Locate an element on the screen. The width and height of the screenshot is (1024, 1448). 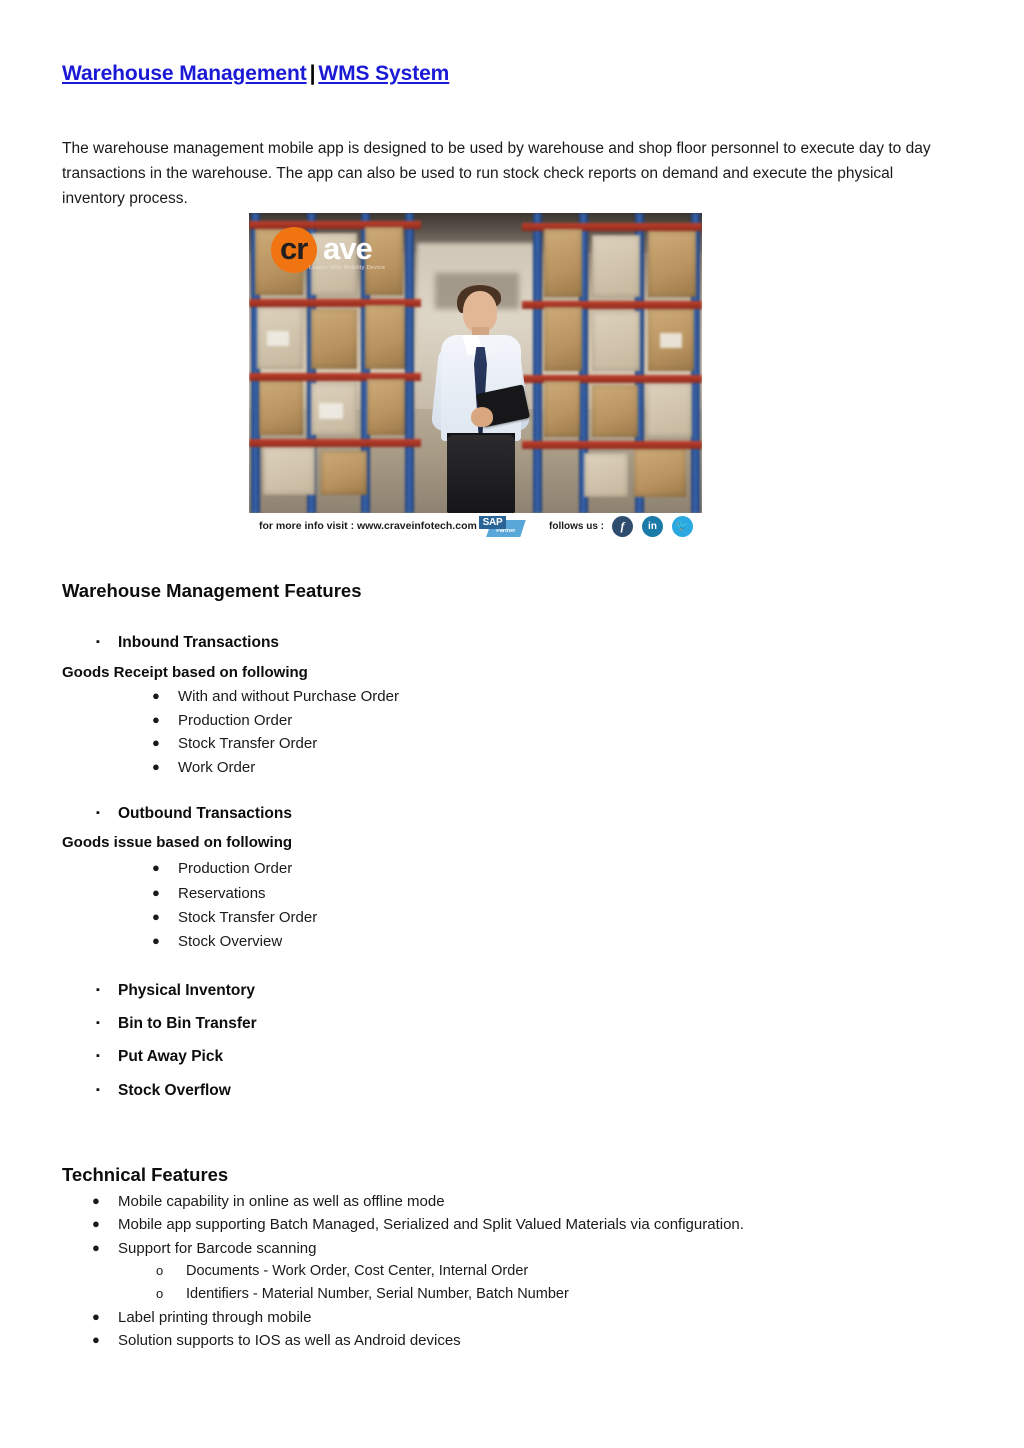
feature-put-away-pick: ▪ Put Away Pick is located at coordinates (159, 1057).